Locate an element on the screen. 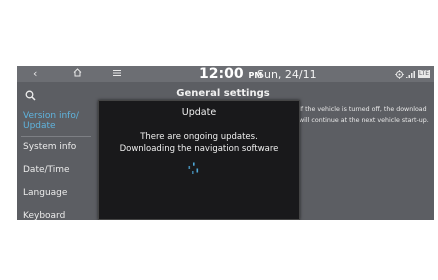 This screenshot has width=438, height=280. clock: 12:00 PM is located at coordinates (230, 75).